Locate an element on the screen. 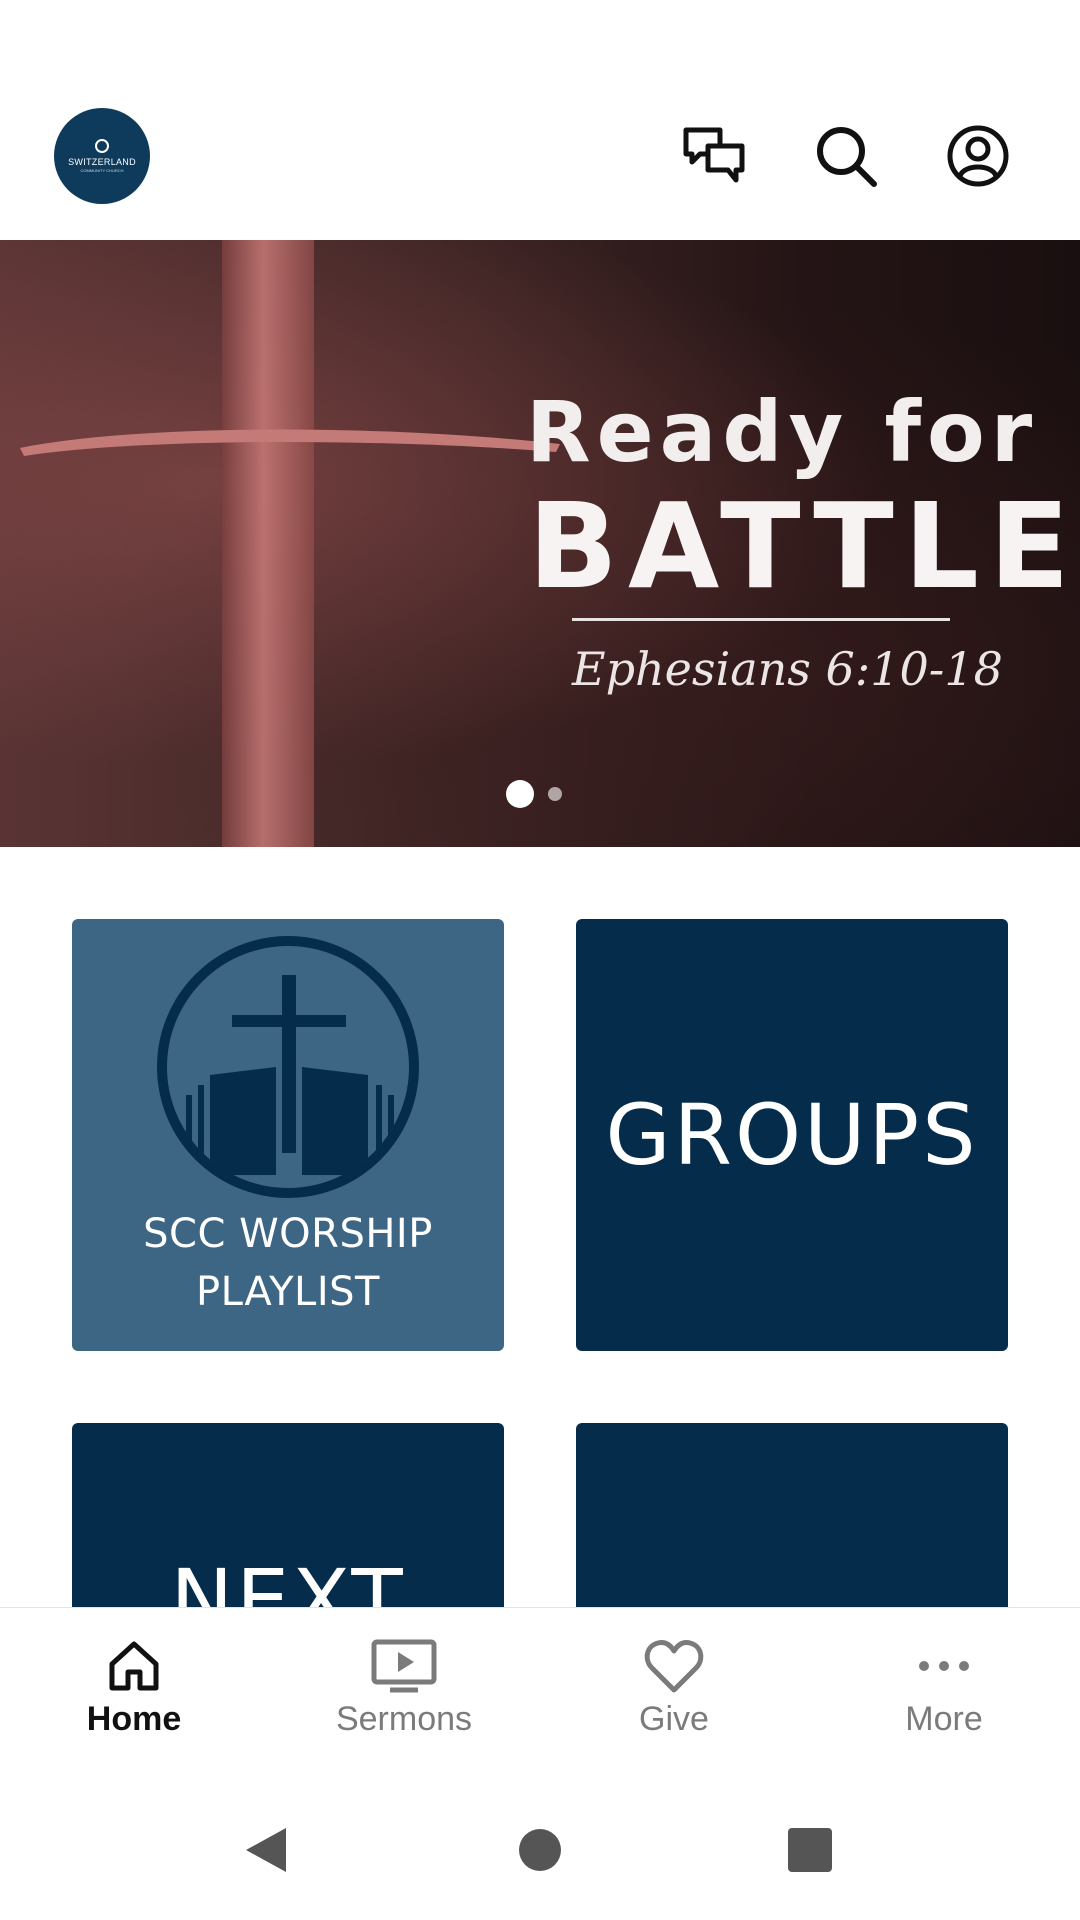 The image size is (1080, 1920). pickaxe-handle-graphic is located at coordinates (268, 543).